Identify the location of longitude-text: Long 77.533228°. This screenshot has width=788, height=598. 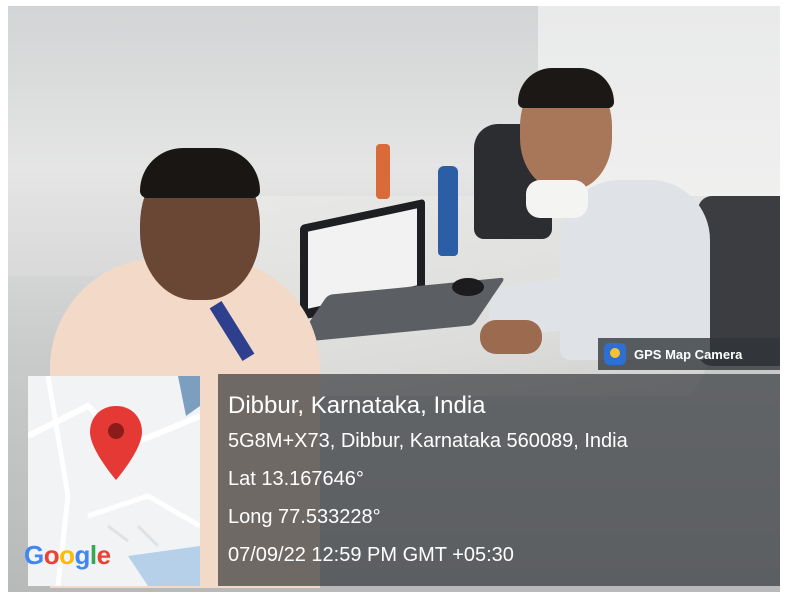
(304, 517).